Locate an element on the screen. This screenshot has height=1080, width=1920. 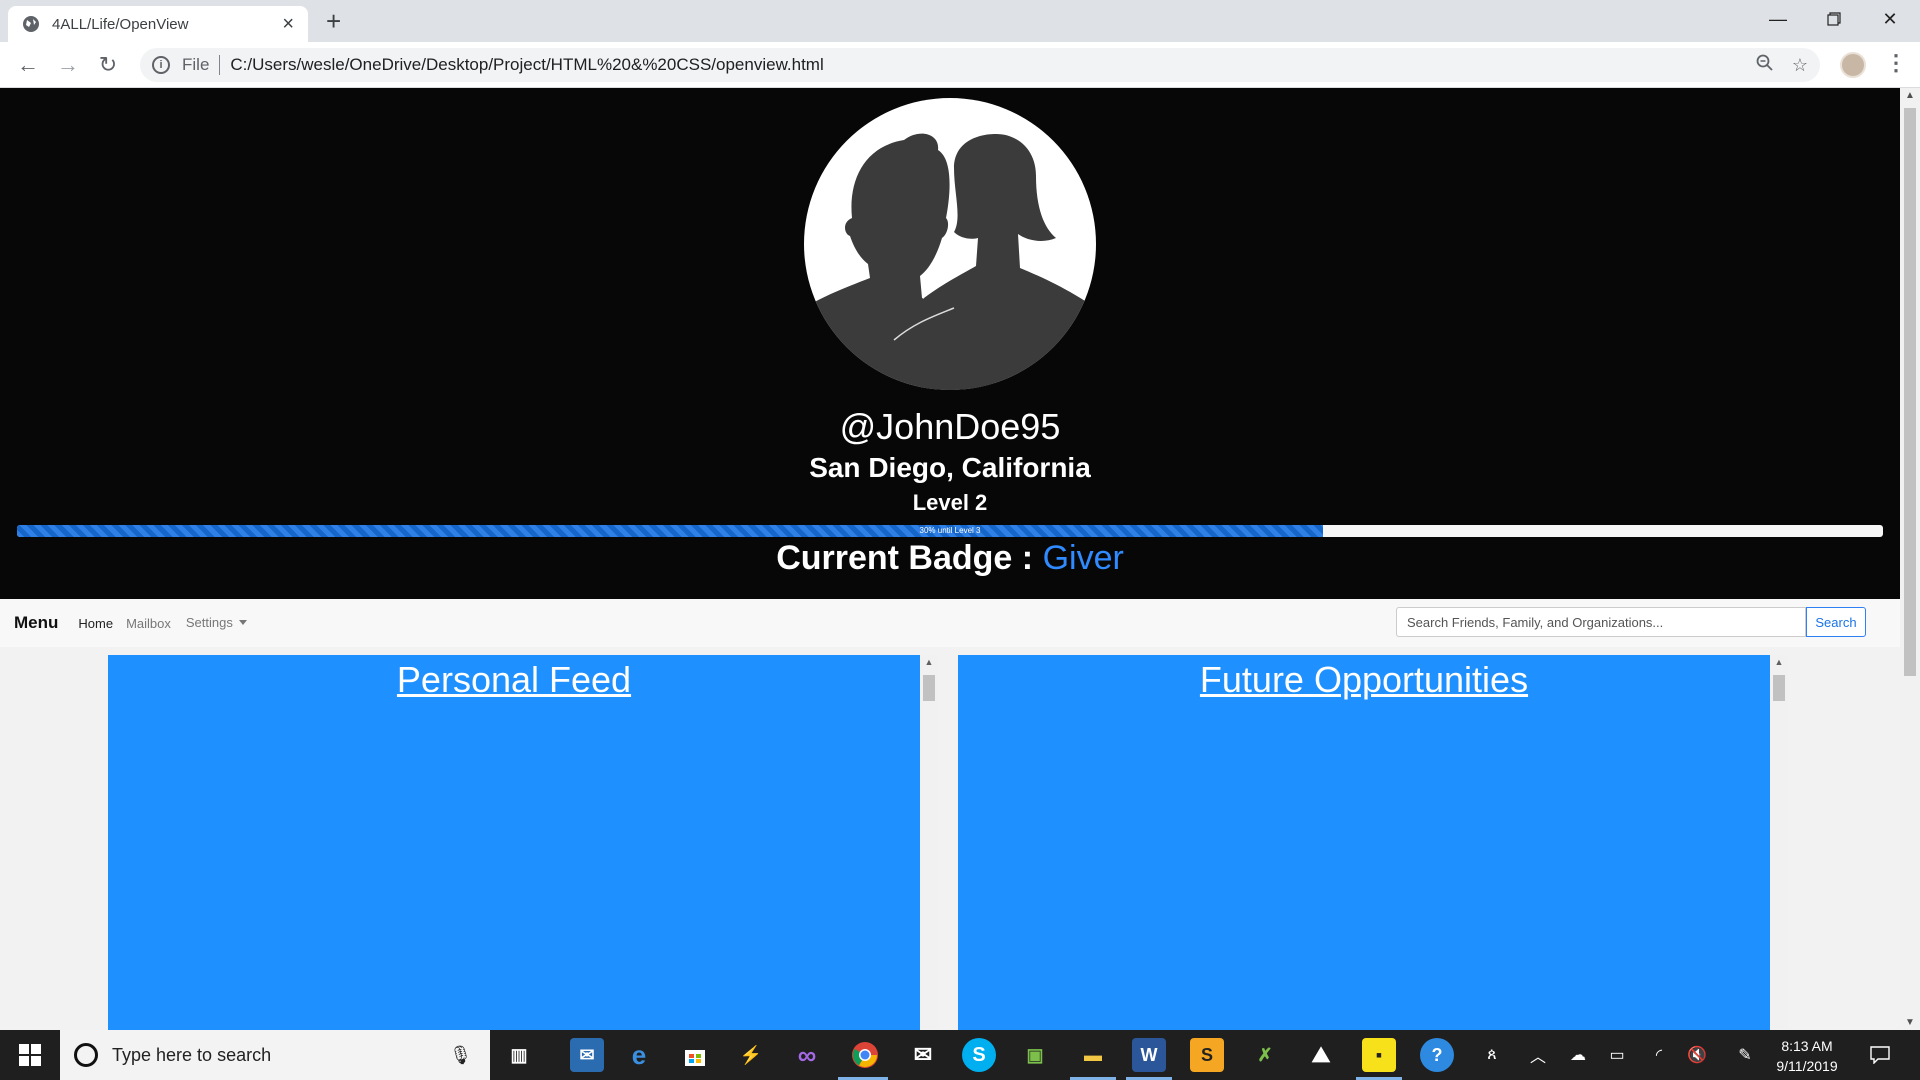
future-opportunities-panel: Future Opportunities is located at coordinates (1364, 842).